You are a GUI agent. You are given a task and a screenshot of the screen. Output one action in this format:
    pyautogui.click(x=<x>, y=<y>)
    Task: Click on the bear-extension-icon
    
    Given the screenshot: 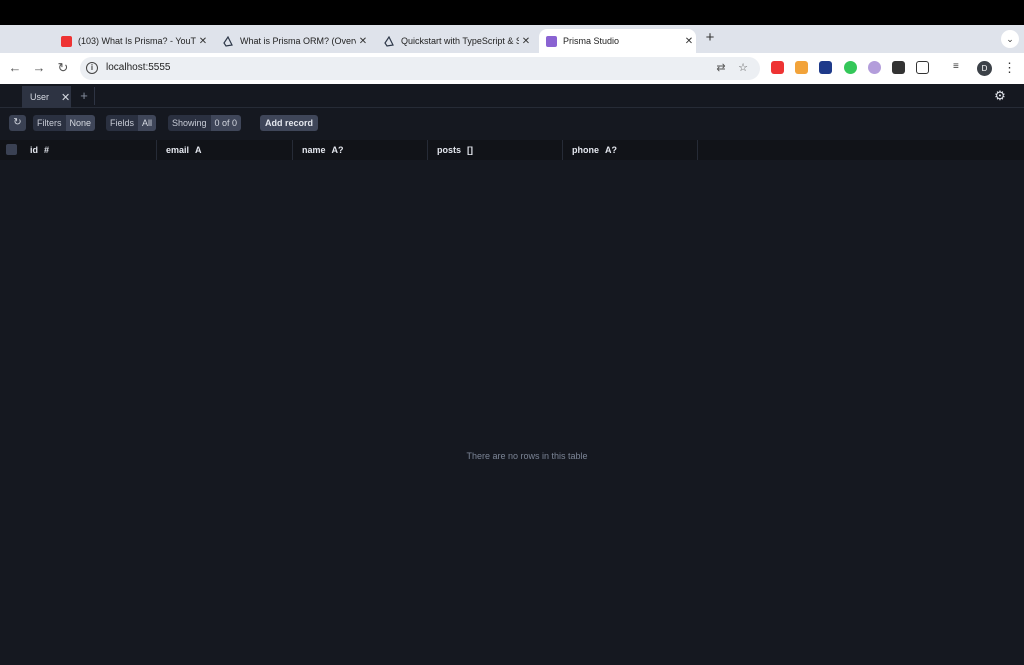 What is the action you would take?
    pyautogui.click(x=898, y=67)
    